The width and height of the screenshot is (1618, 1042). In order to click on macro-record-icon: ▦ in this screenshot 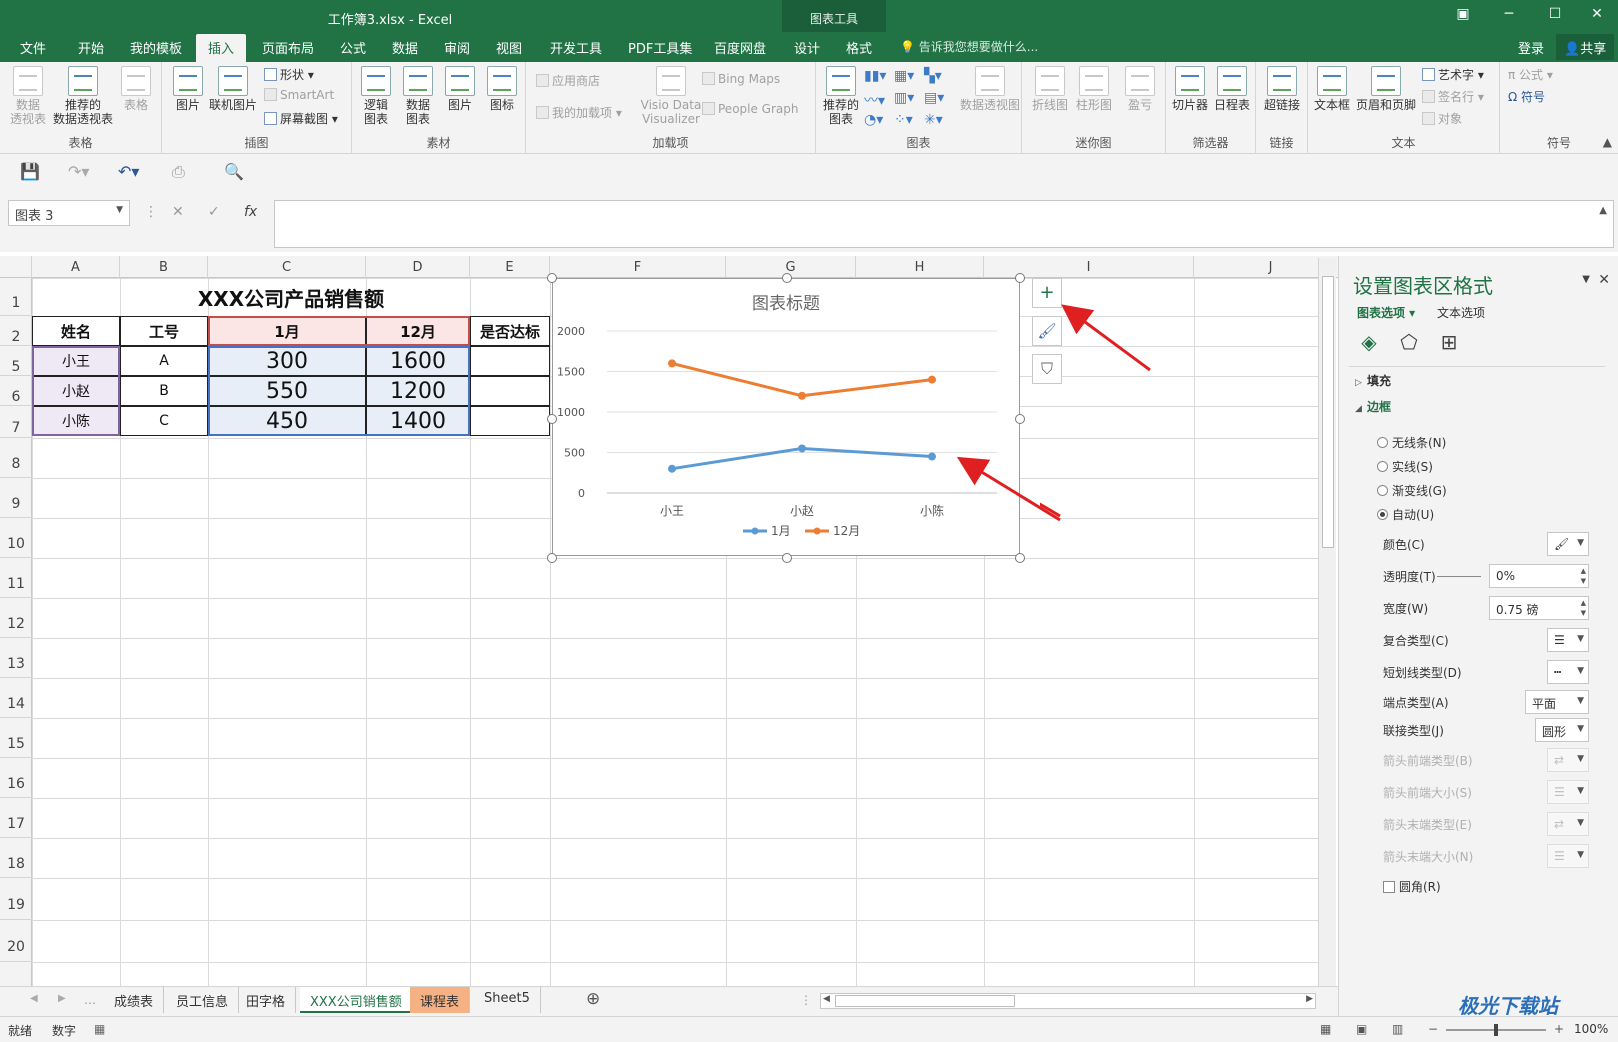, I will do `click(99, 1029)`.